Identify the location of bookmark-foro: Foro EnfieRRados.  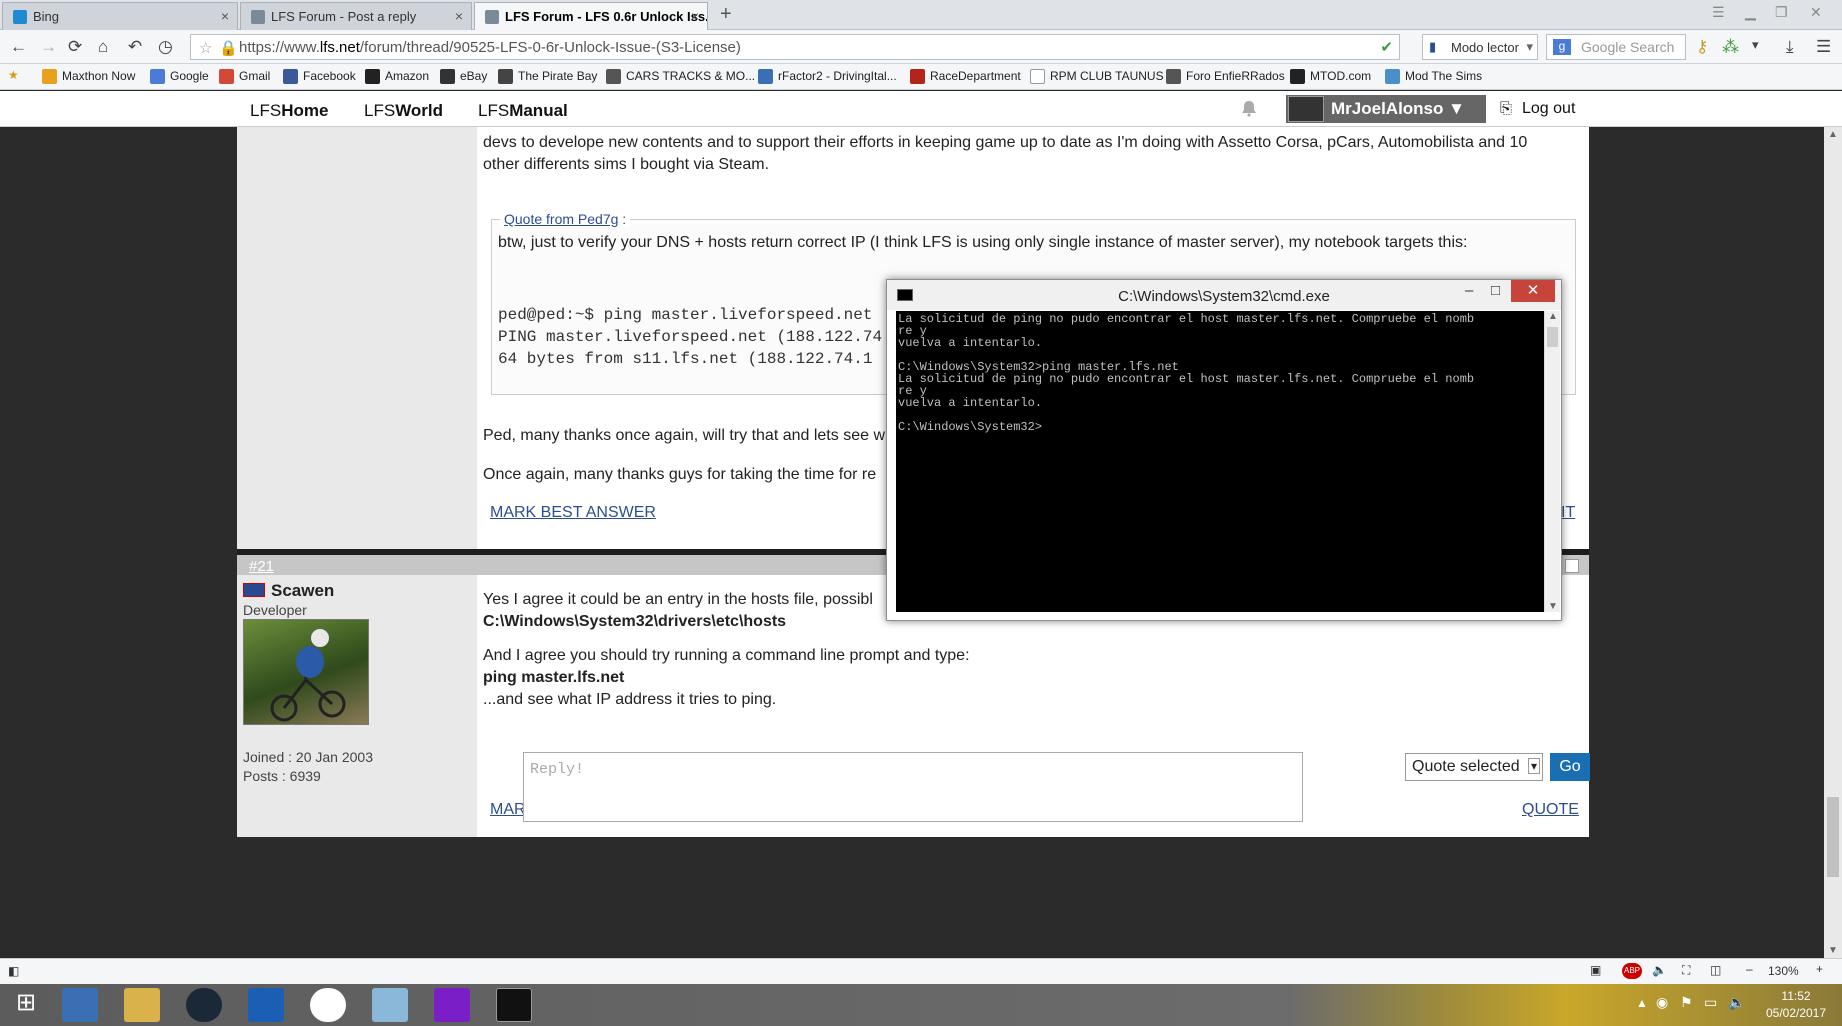
(1225, 76).